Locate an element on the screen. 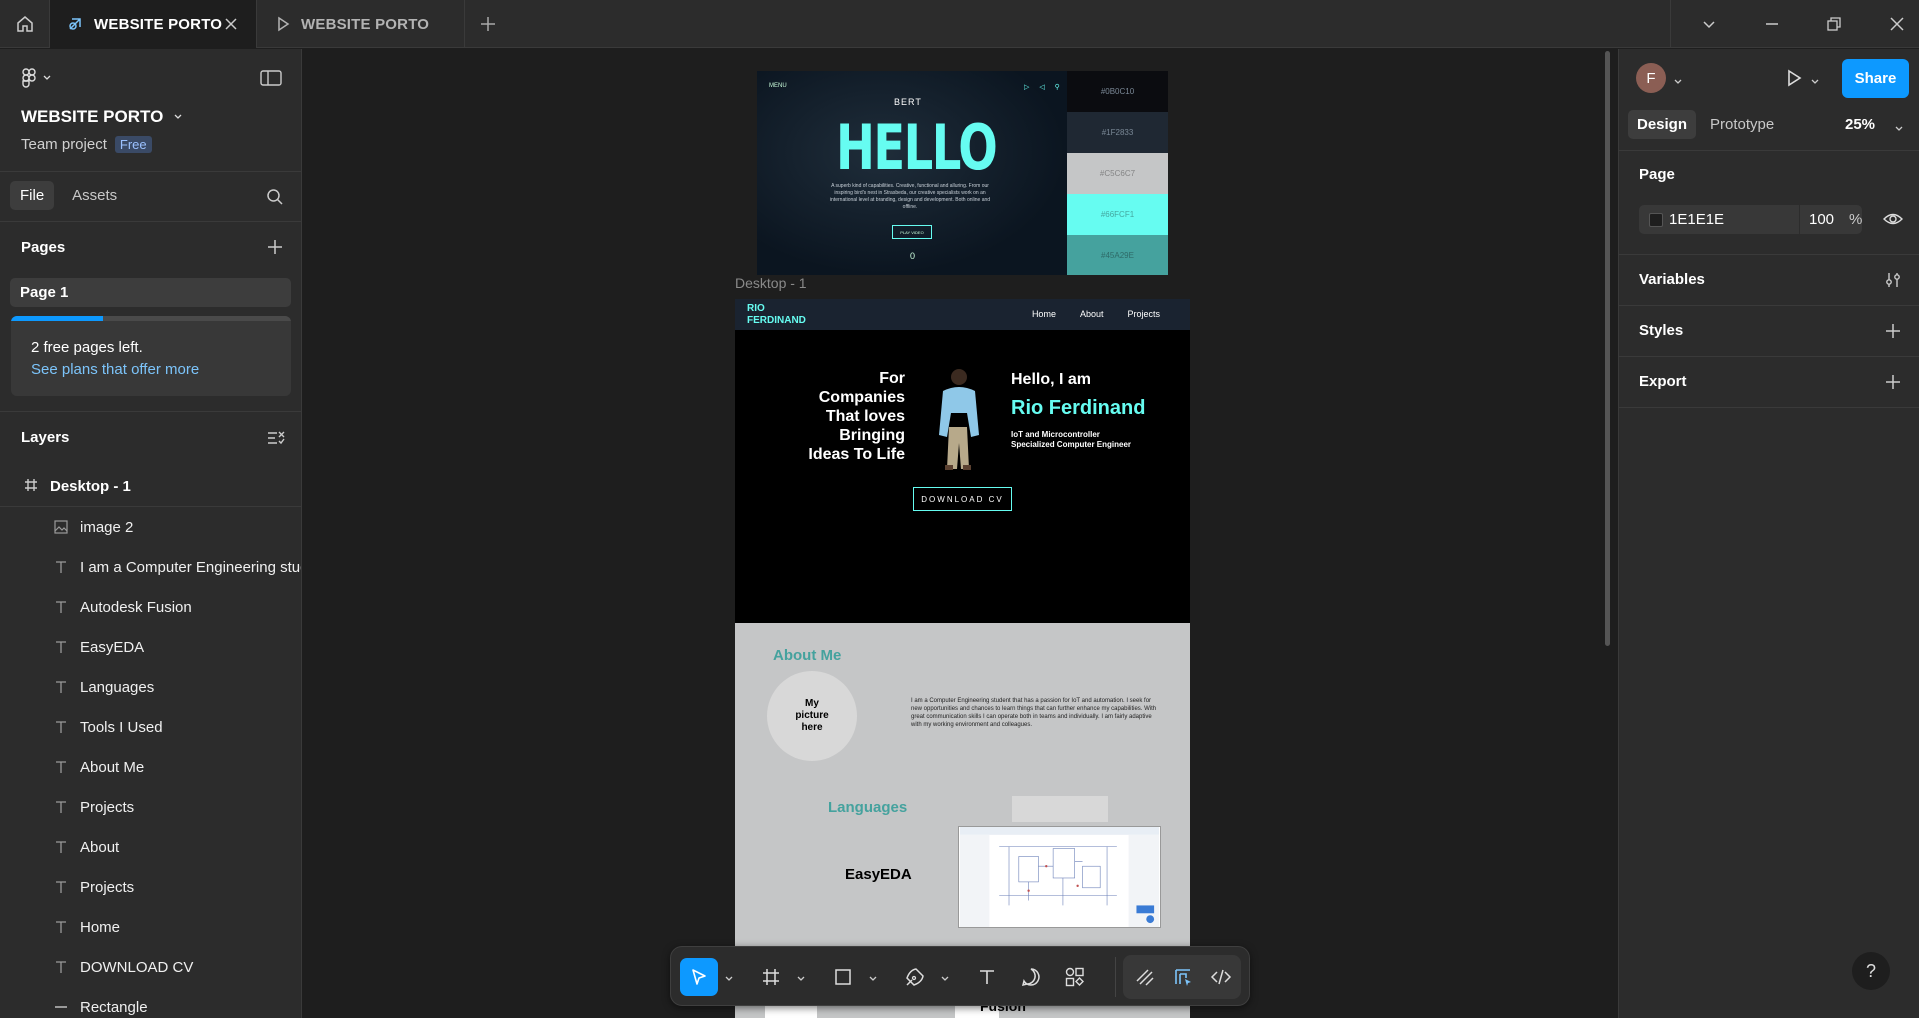  cursor-icon is located at coordinates (699, 977).